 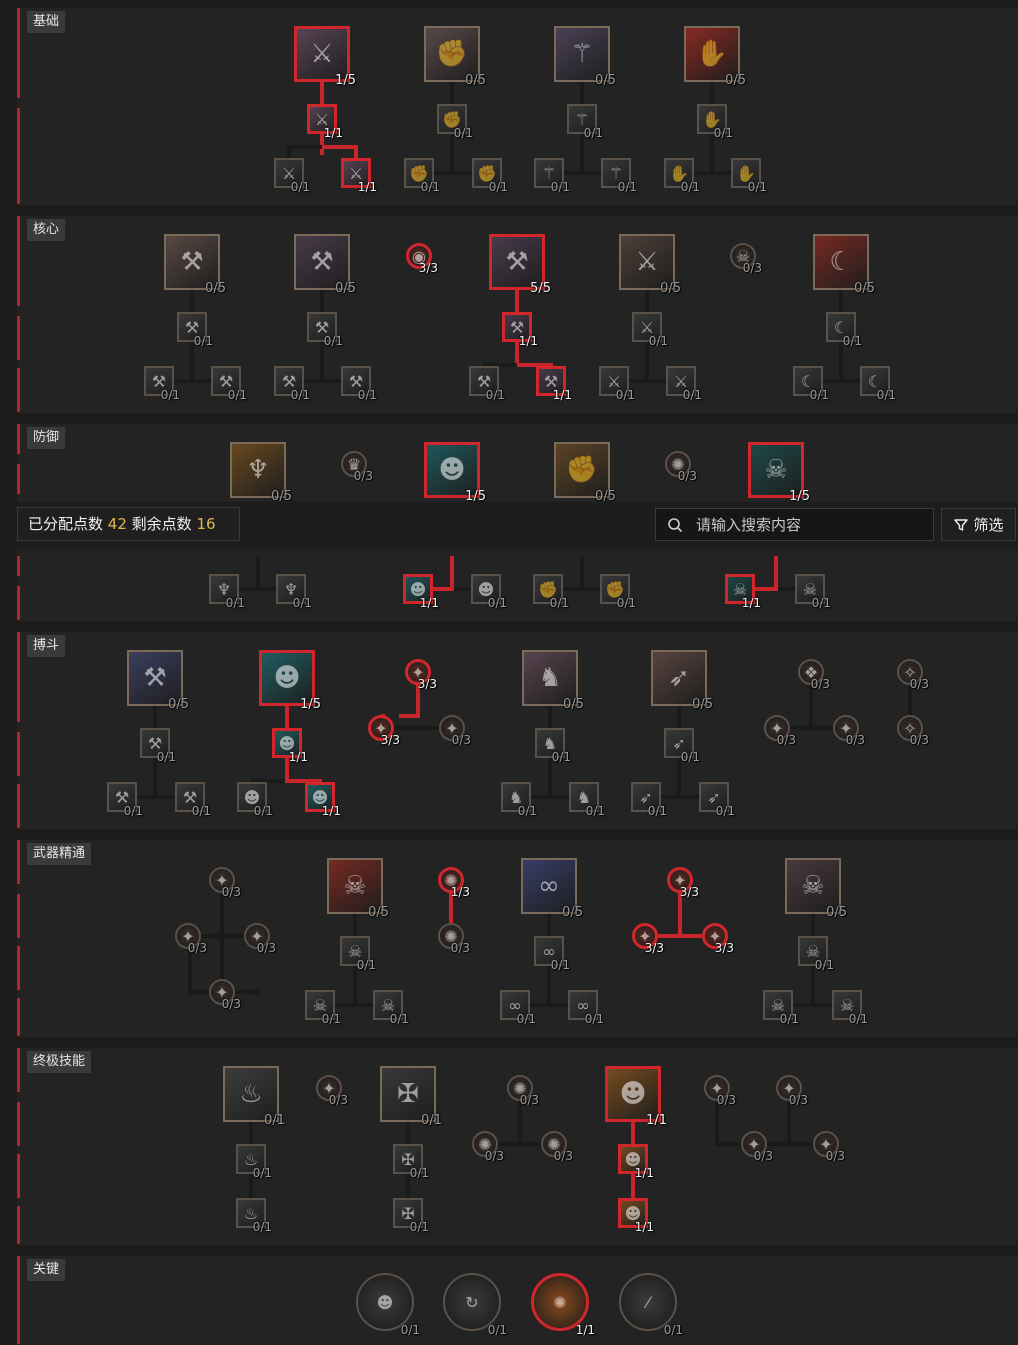 What do you see at coordinates (585, 473) in the screenshot?
I see `skill-node-d3: ✊ 0/5` at bounding box center [585, 473].